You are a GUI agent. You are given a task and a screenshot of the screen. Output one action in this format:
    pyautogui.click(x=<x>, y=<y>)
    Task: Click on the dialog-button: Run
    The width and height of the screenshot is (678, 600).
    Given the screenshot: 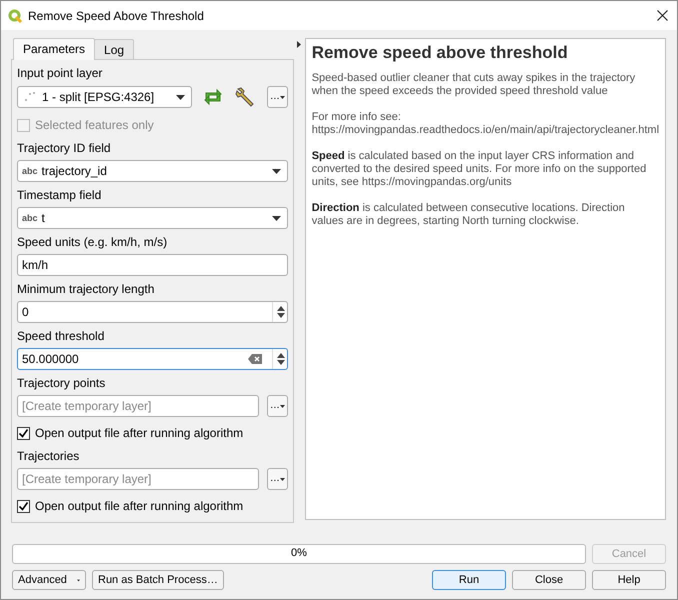 What is the action you would take?
    pyautogui.click(x=469, y=580)
    